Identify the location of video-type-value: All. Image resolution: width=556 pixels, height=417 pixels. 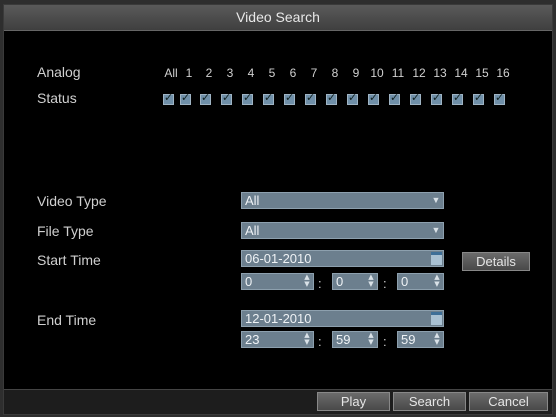
(252, 200).